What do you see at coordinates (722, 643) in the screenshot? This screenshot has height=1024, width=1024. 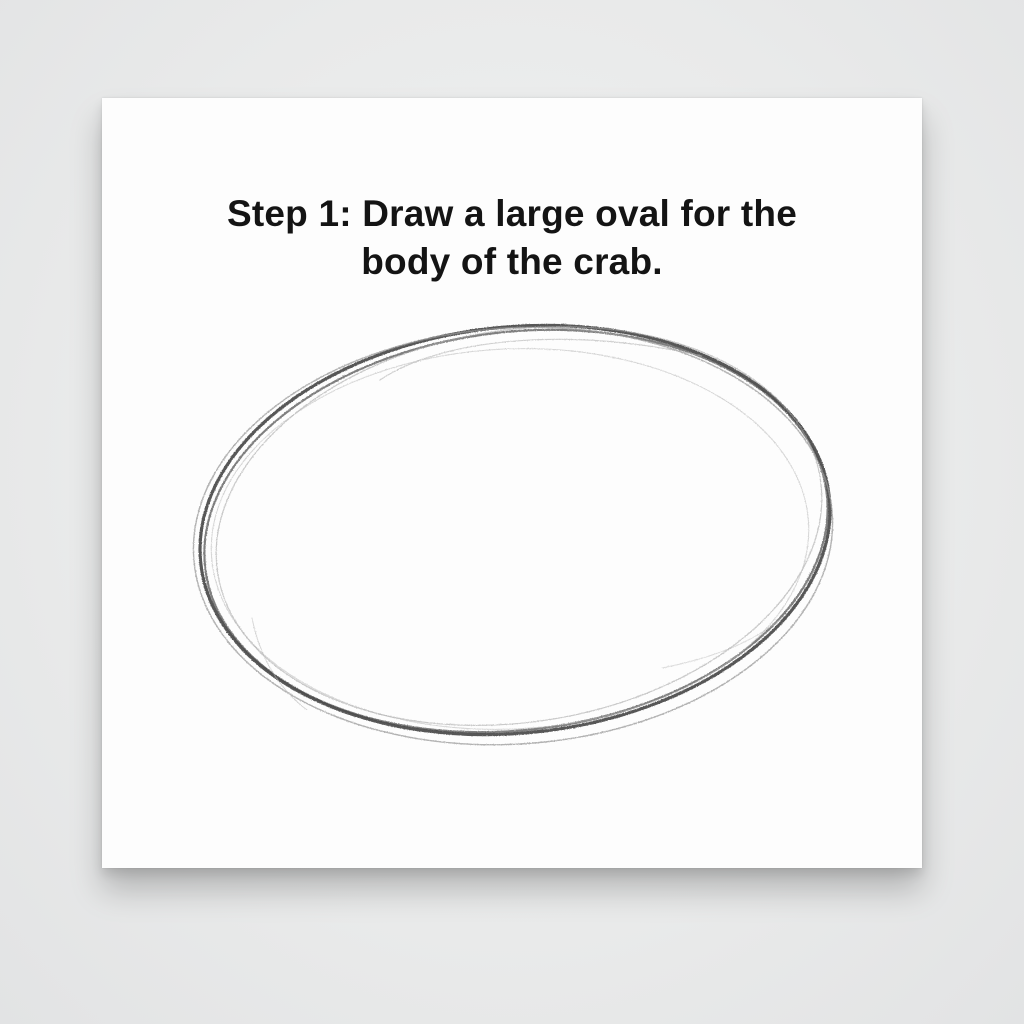 I see `stray-stroke-bottom` at bounding box center [722, 643].